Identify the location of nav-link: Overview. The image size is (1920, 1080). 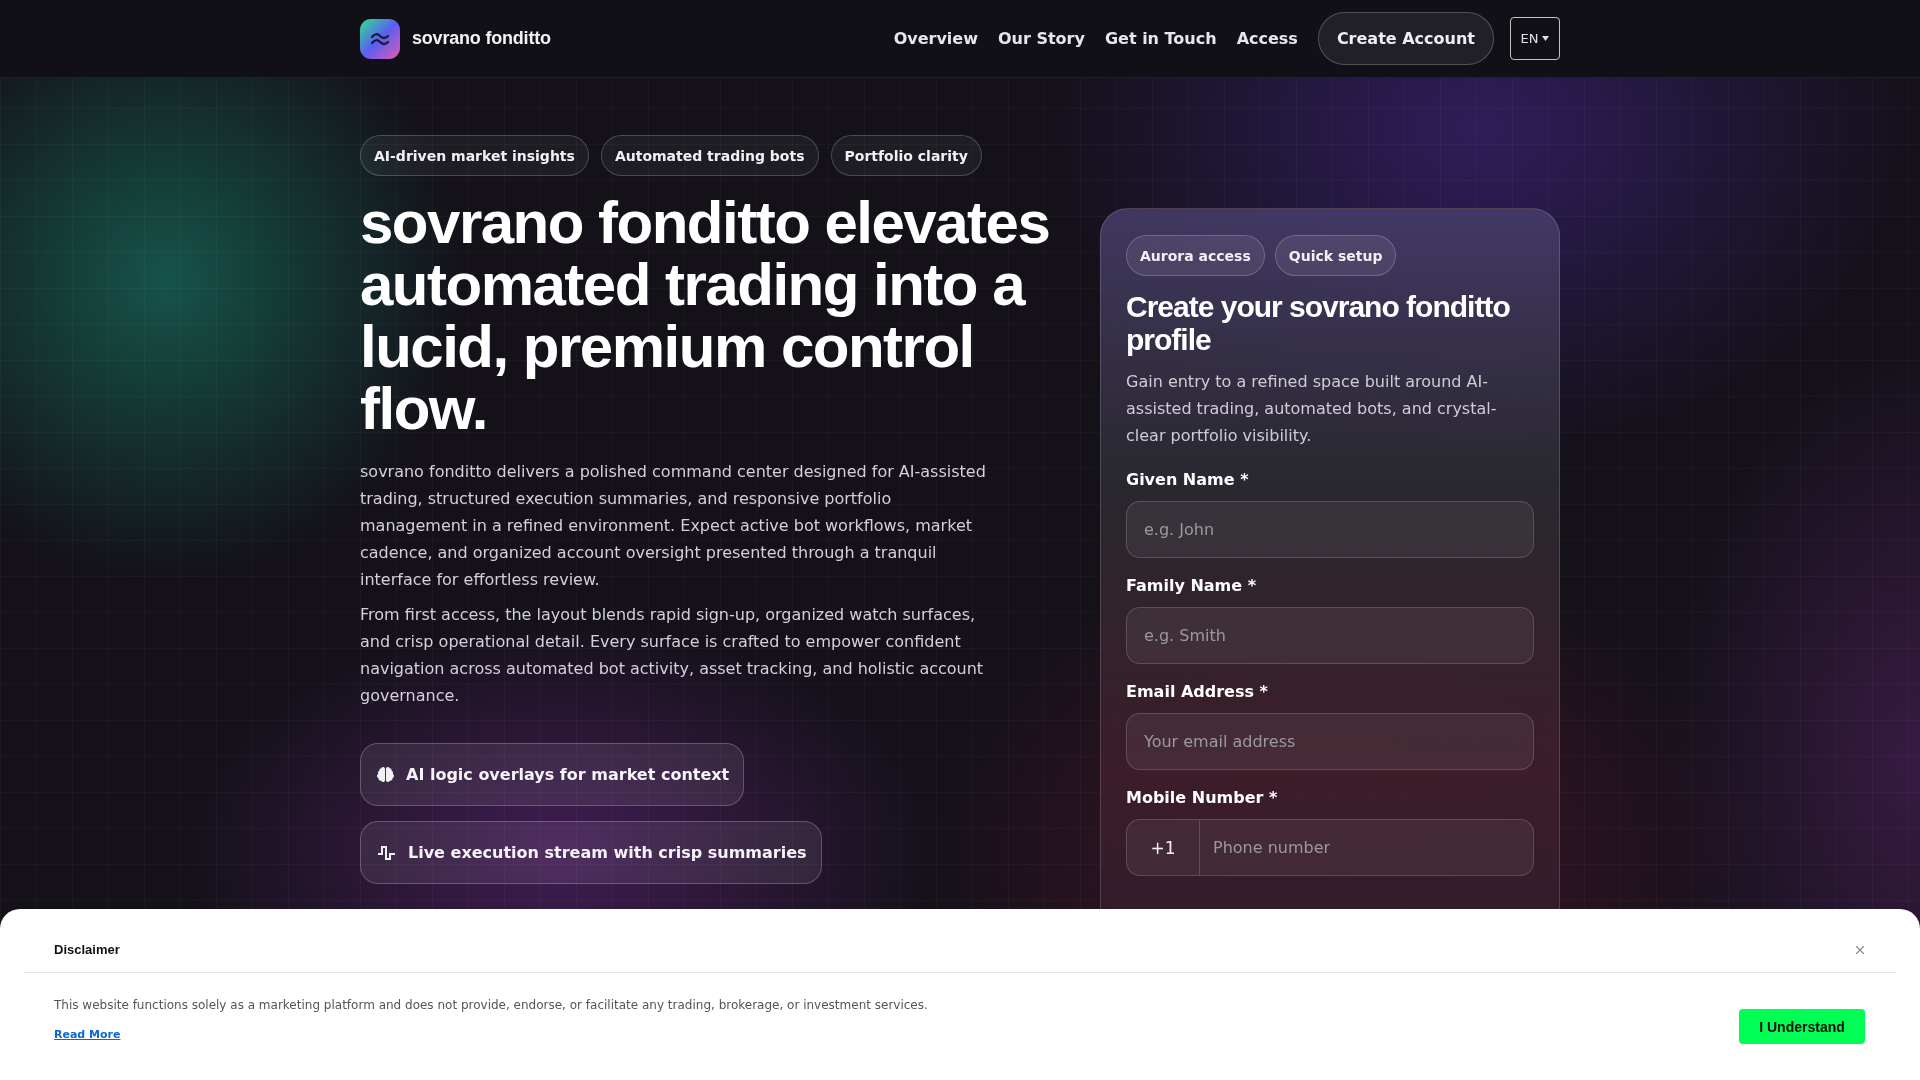
(935, 38).